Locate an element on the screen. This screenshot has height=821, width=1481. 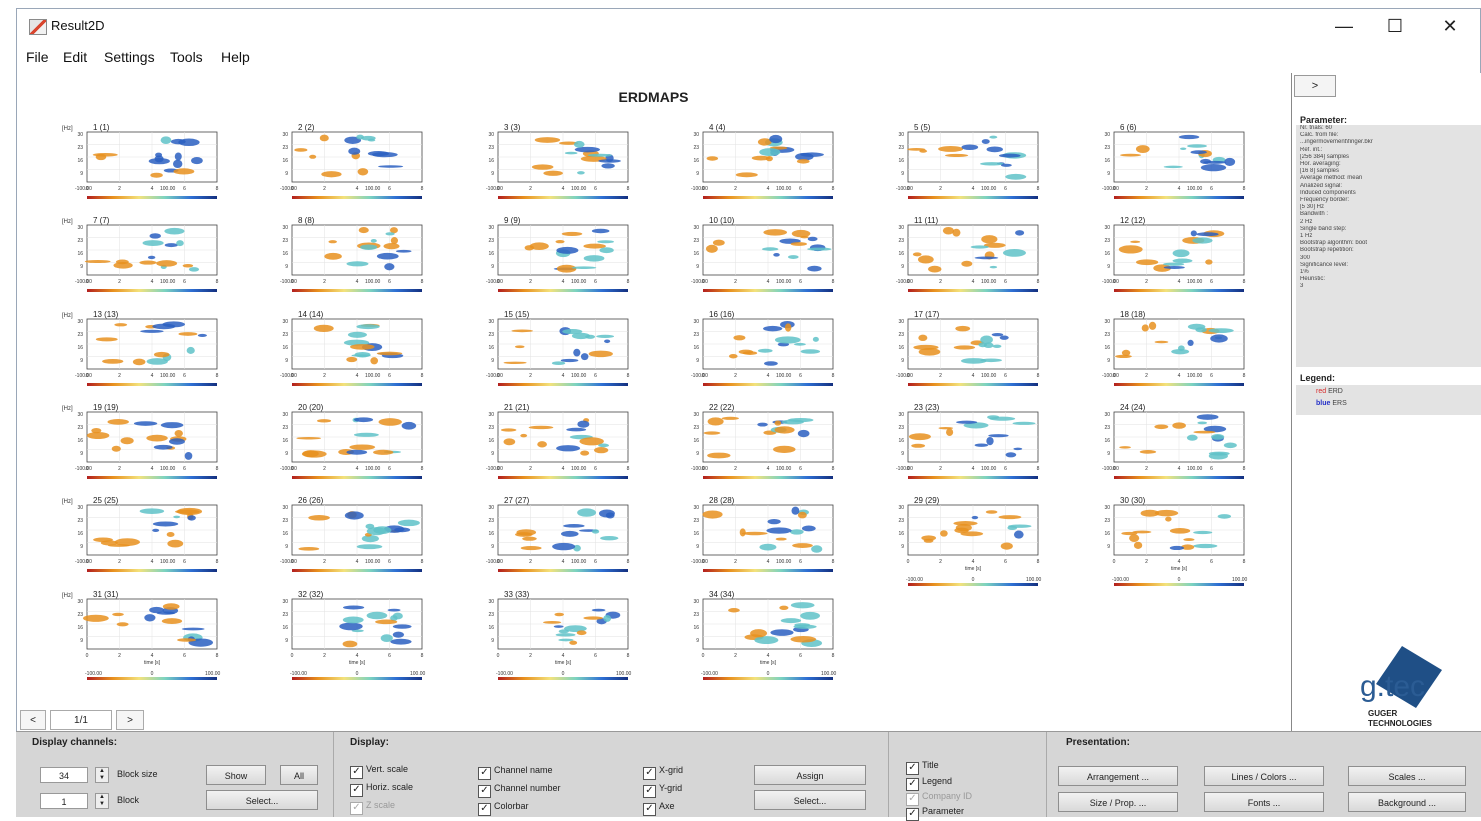
axe-checkbox: ✓ Axe is located at coordinates (659, 807).